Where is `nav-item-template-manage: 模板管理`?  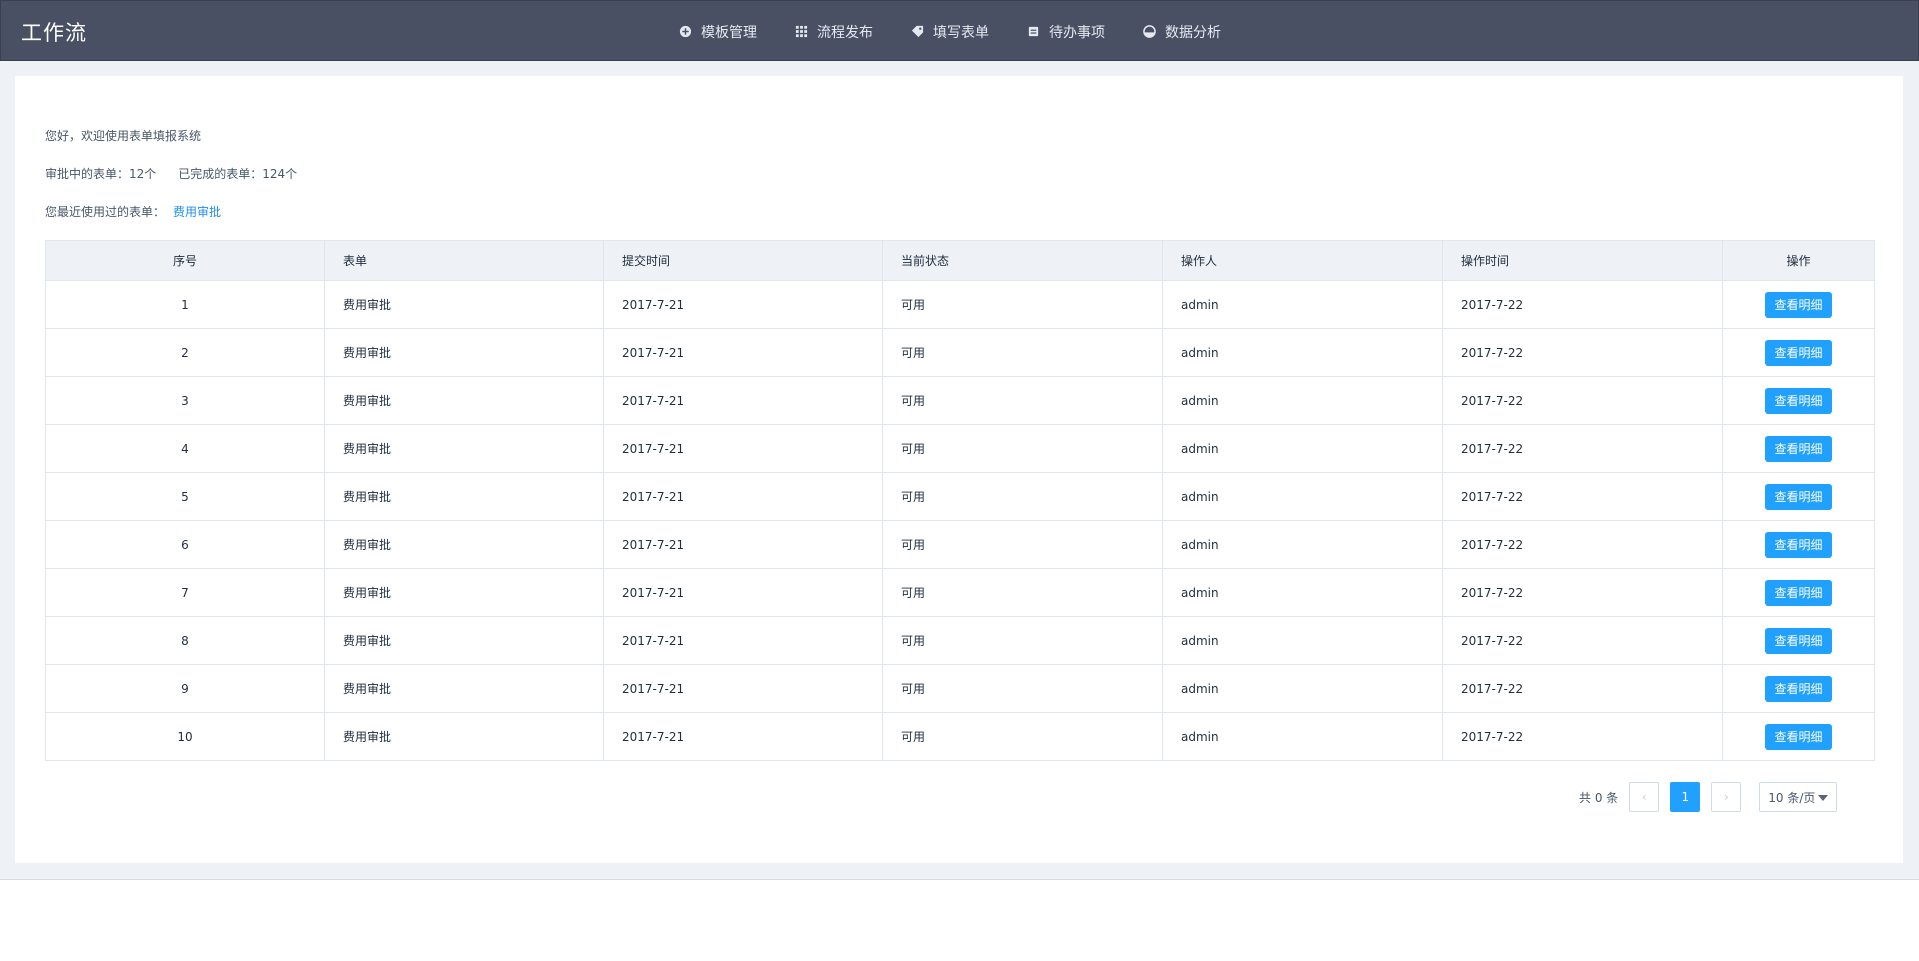
nav-item-template-manage: 模板管理 is located at coordinates (718, 32).